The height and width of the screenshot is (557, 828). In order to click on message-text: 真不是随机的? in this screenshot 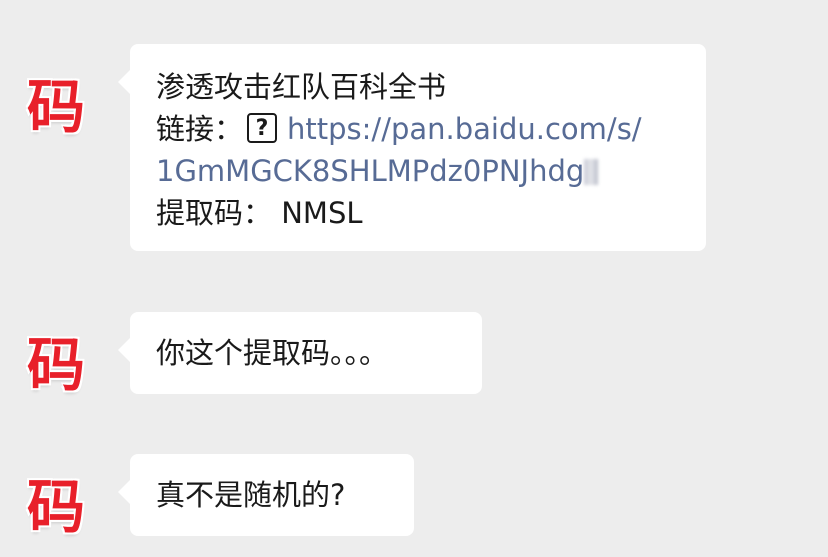, I will do `click(251, 495)`.